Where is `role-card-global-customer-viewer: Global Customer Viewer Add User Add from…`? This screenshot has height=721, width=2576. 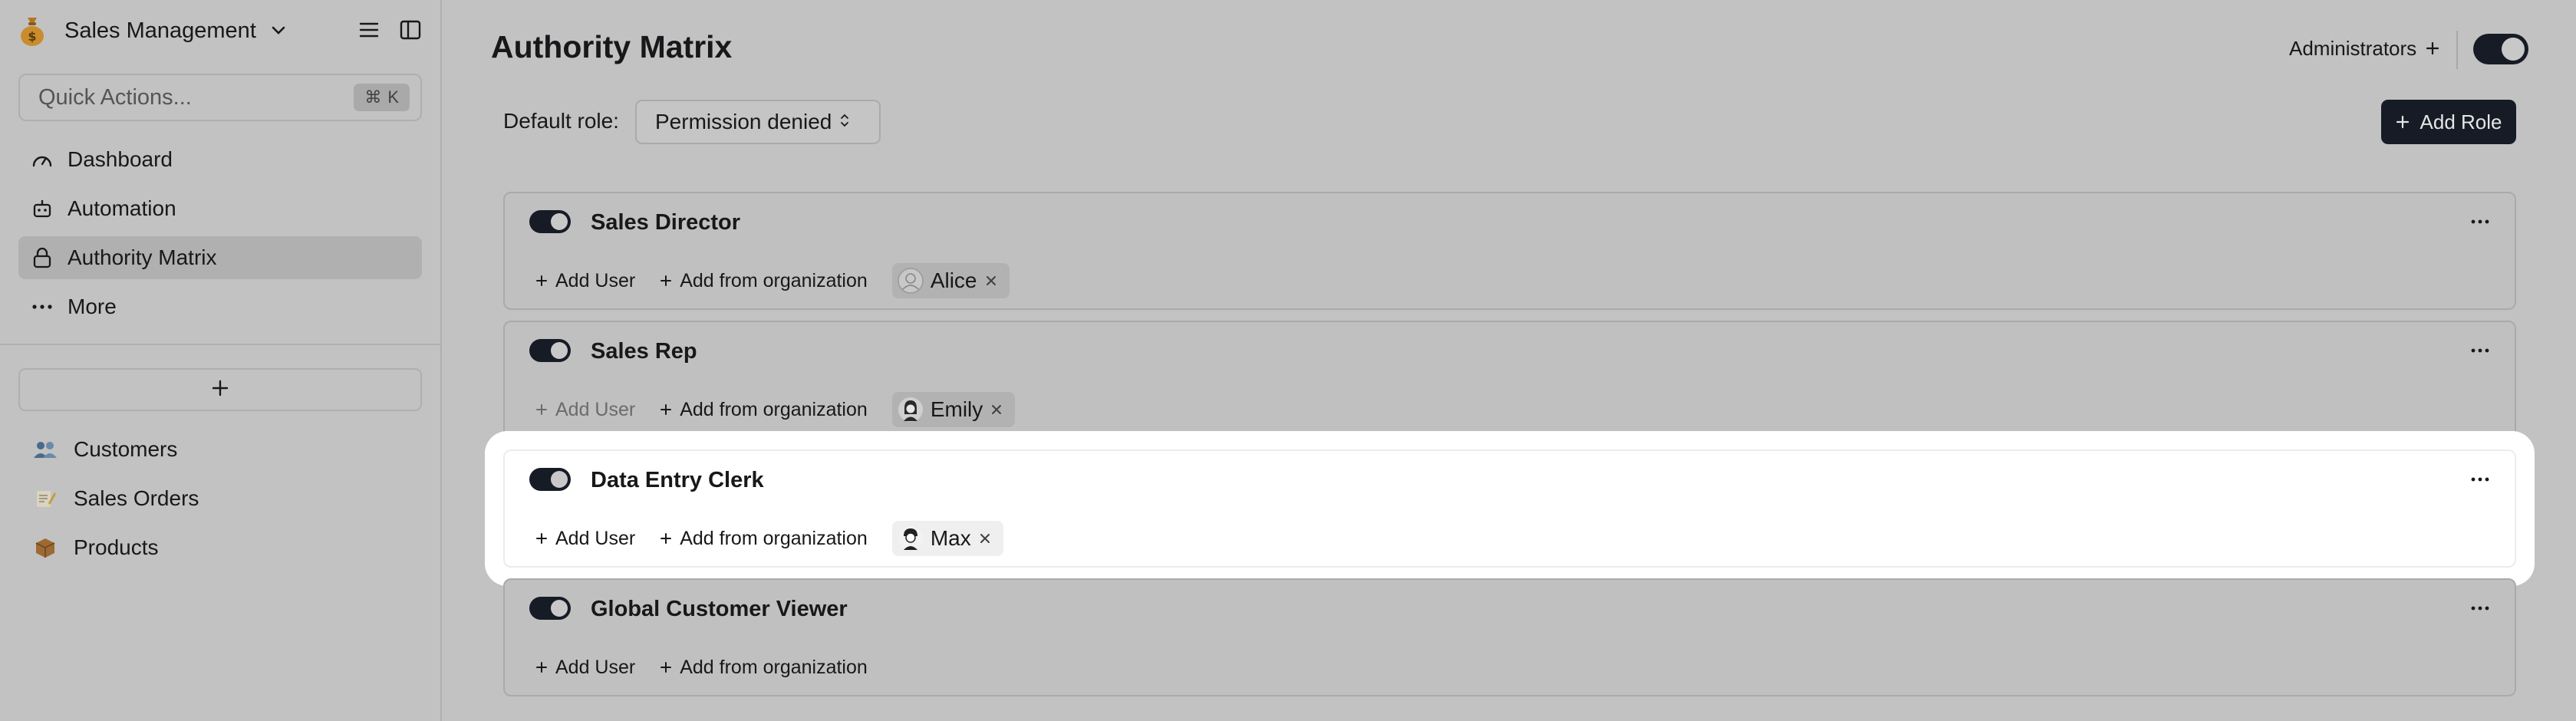
role-card-global-customer-viewer: Global Customer Viewer Add User Add from… is located at coordinates (1509, 637).